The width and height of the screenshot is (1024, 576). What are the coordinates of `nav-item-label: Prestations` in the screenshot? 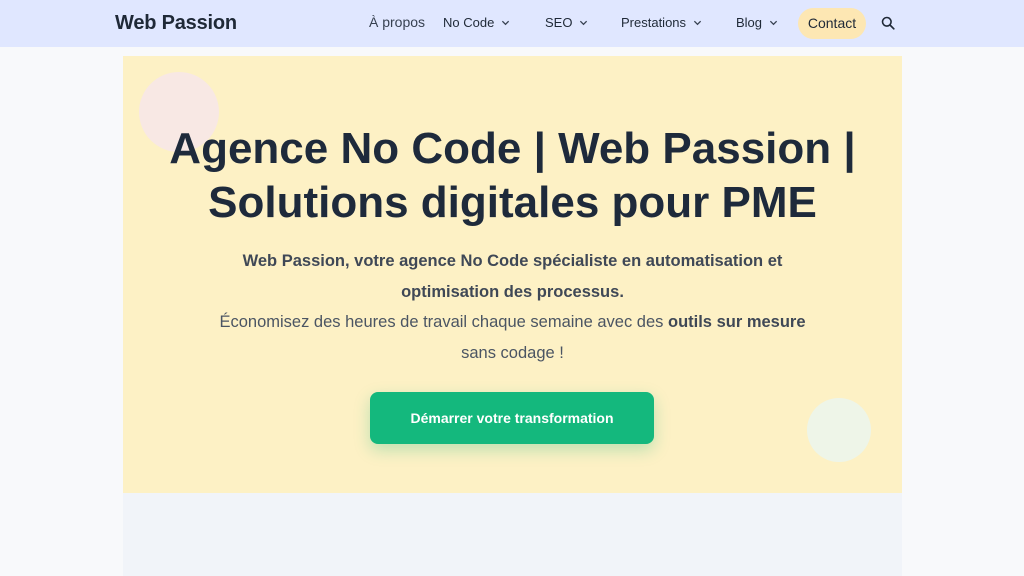 It's located at (654, 22).